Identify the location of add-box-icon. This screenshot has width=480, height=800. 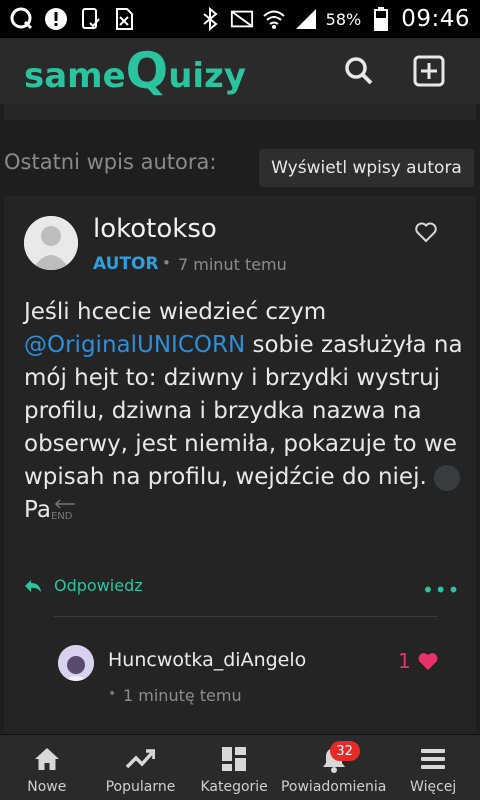
(429, 71).